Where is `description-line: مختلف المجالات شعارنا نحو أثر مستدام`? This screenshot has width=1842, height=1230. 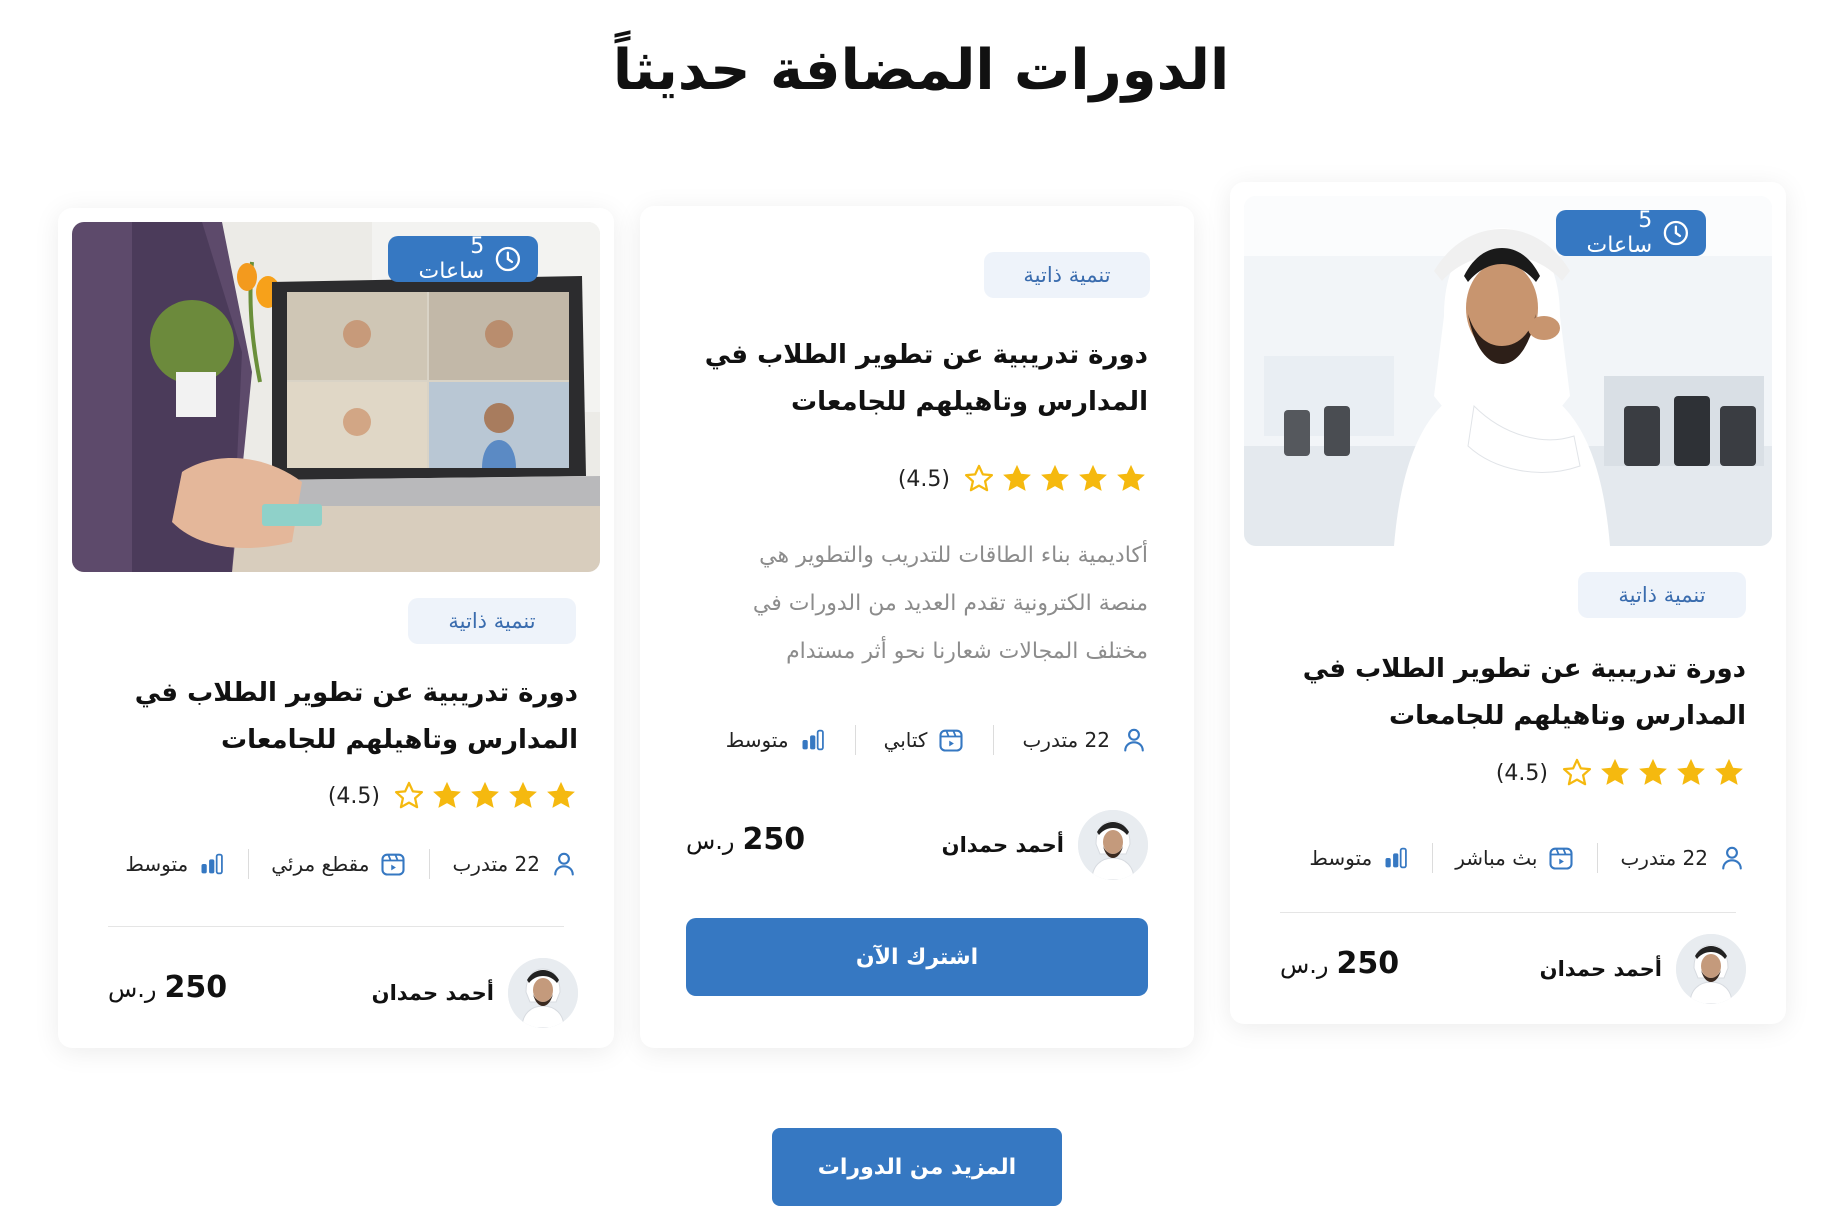
description-line: مختلف المجالات شعارنا نحو أثر مستدام is located at coordinates (967, 651).